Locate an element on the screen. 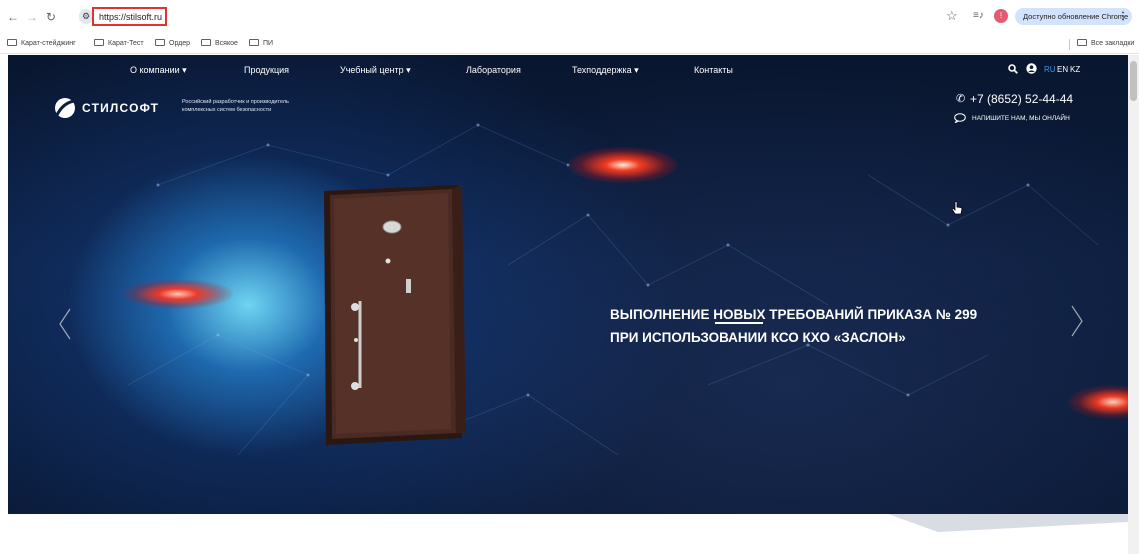  menu-item-support: Техподдержка ▾ is located at coordinates (605, 70).